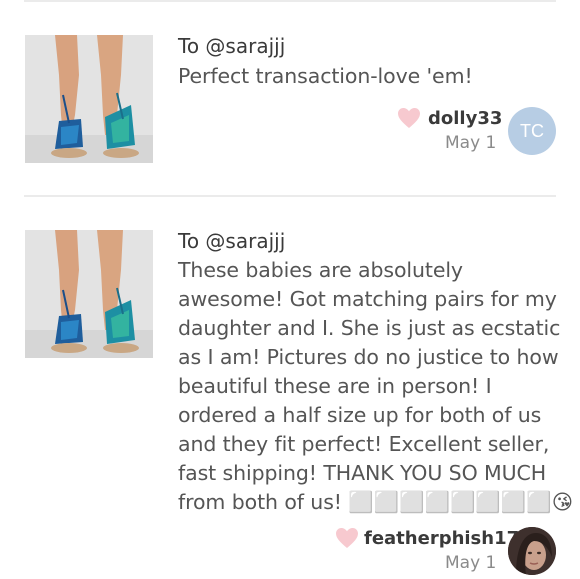 Image resolution: width=580 pixels, height=579 pixels. I want to click on avatar: TC, so click(532, 131).